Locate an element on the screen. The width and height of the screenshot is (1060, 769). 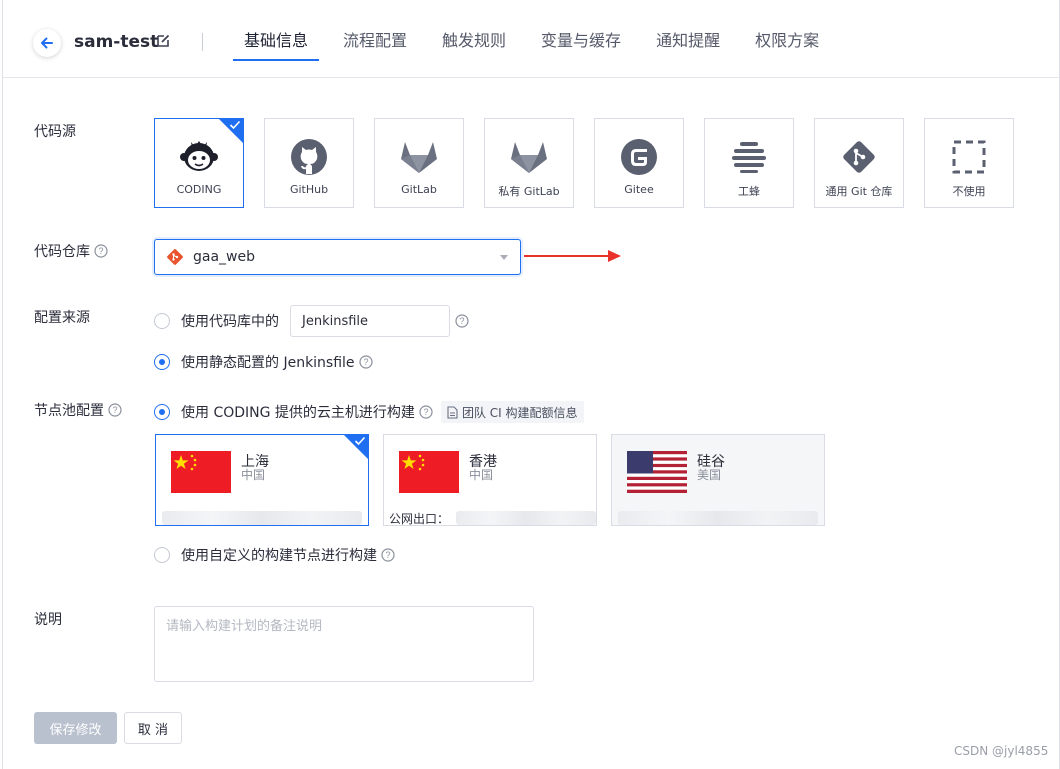
region-silicon-valley: 硅谷 美国 is located at coordinates (718, 480).